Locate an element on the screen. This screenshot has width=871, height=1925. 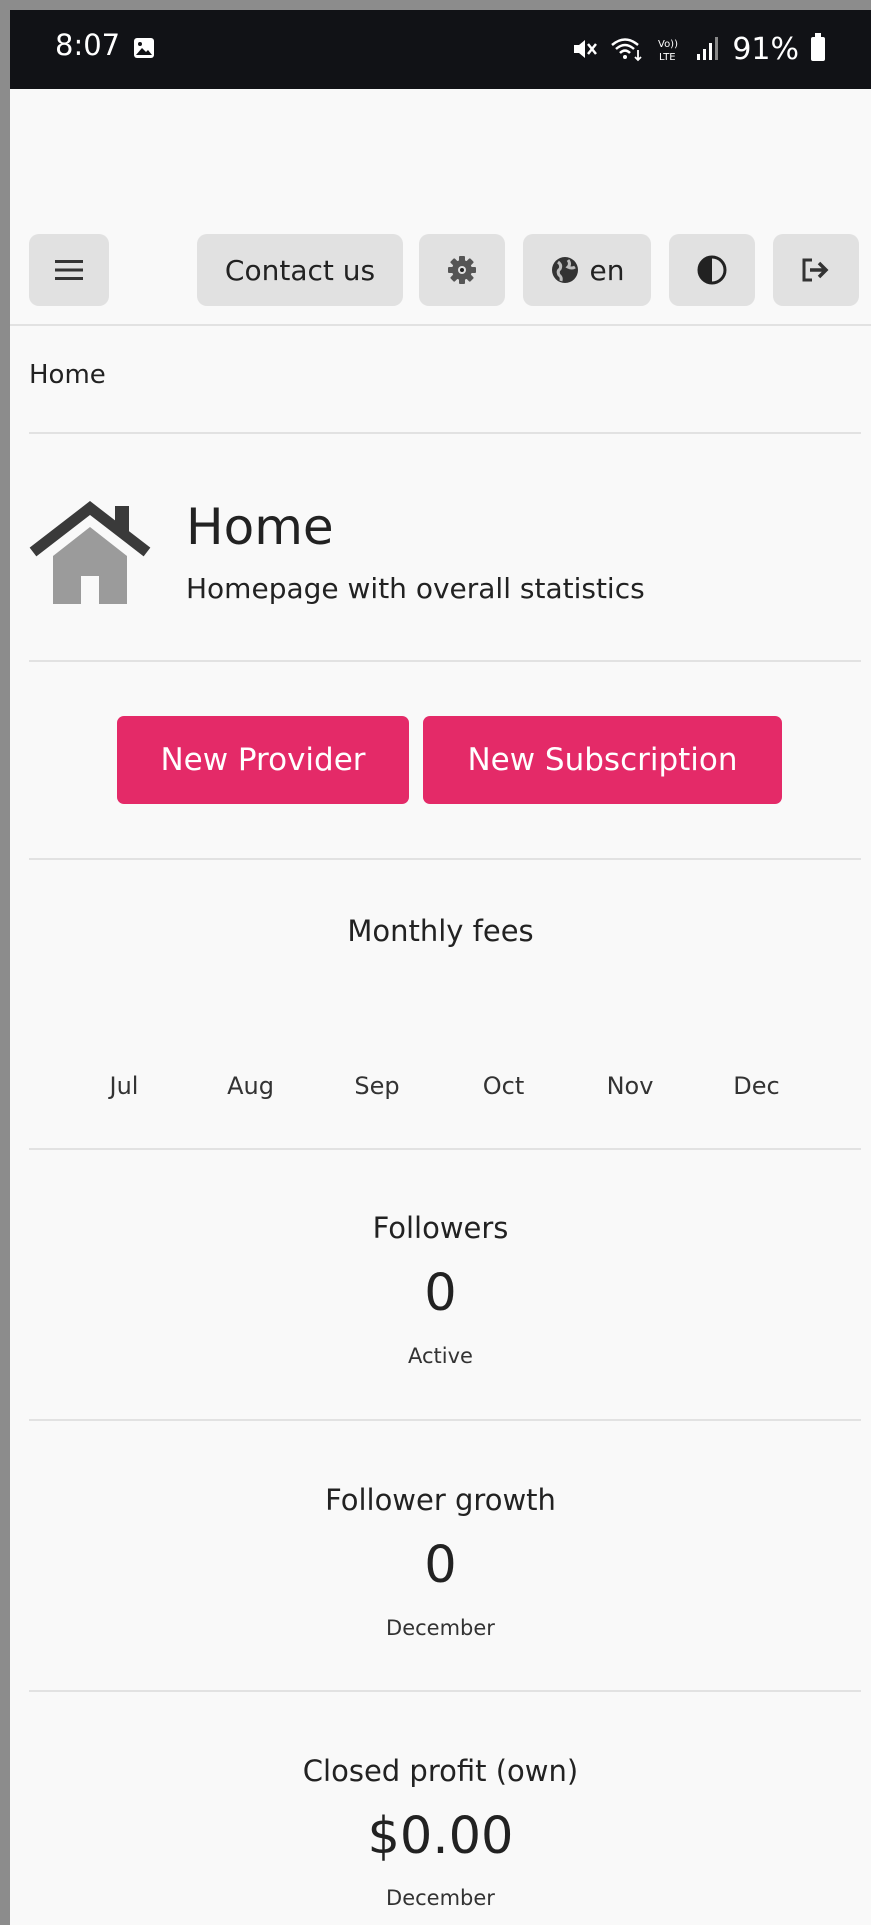
new-subscription-button: New Subscription is located at coordinates (602, 760).